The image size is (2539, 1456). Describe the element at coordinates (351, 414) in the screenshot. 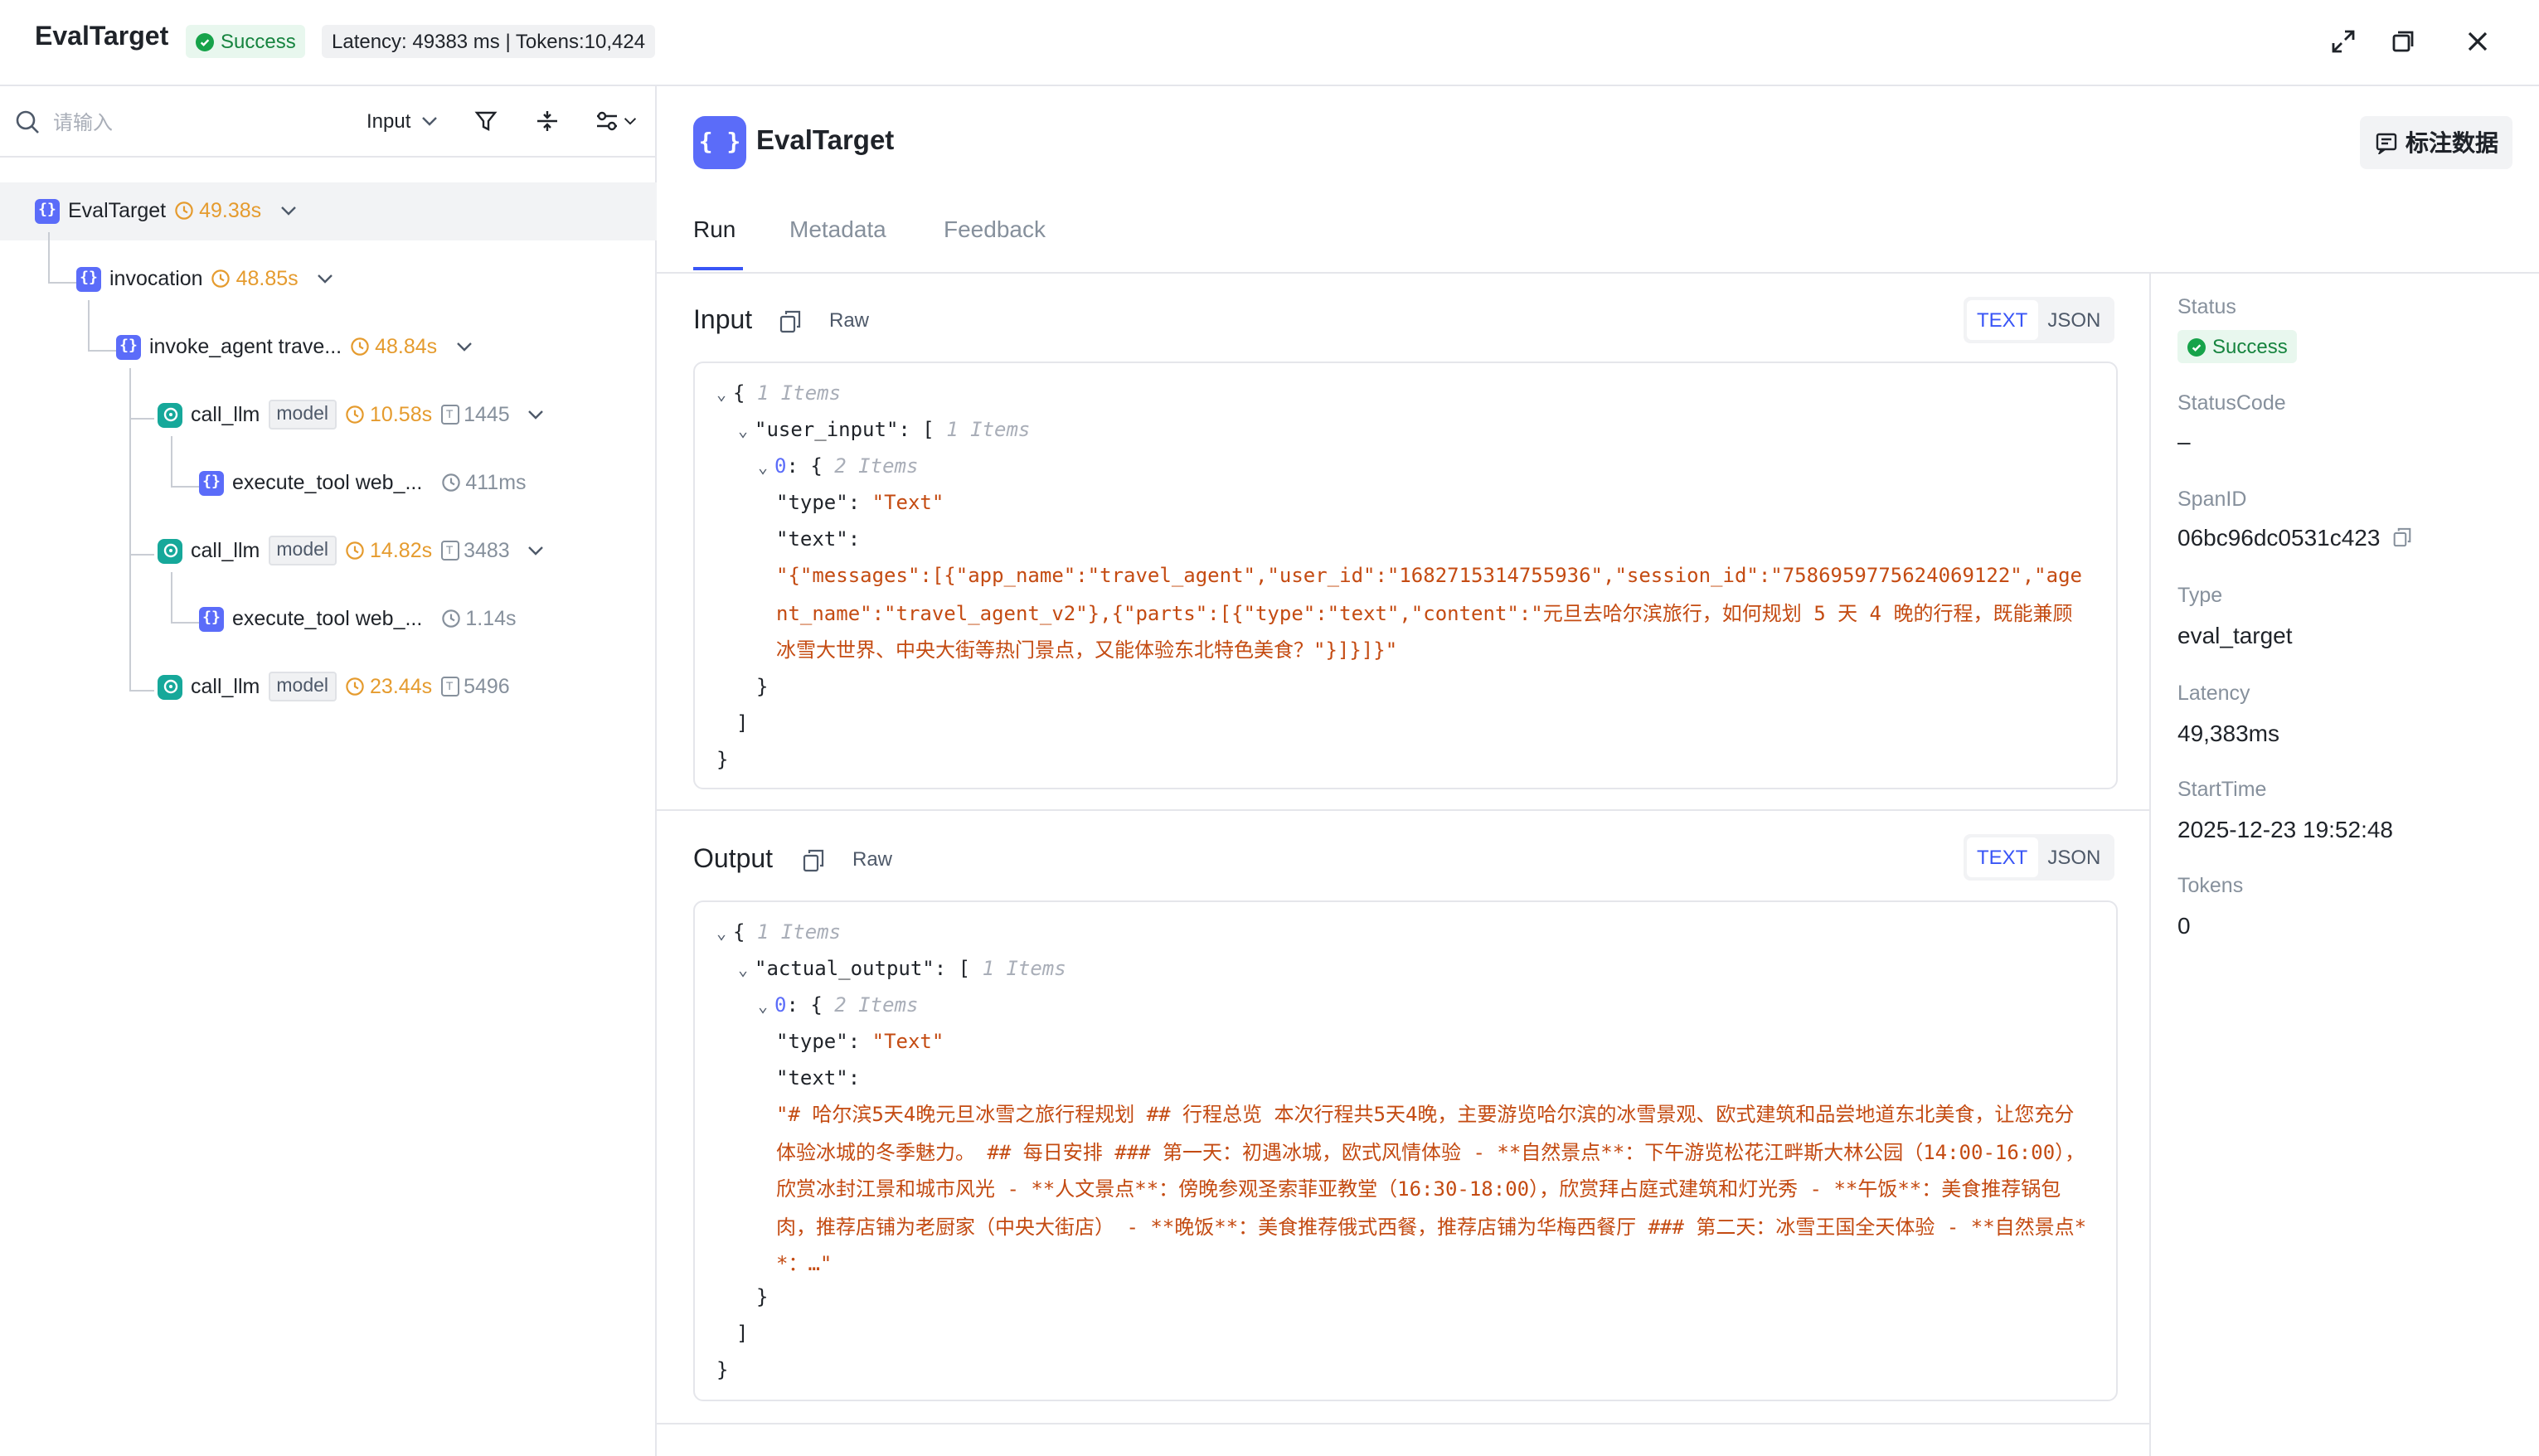

I see `tree-node-call-llm: call_llm model 10.58s T 1445` at that location.